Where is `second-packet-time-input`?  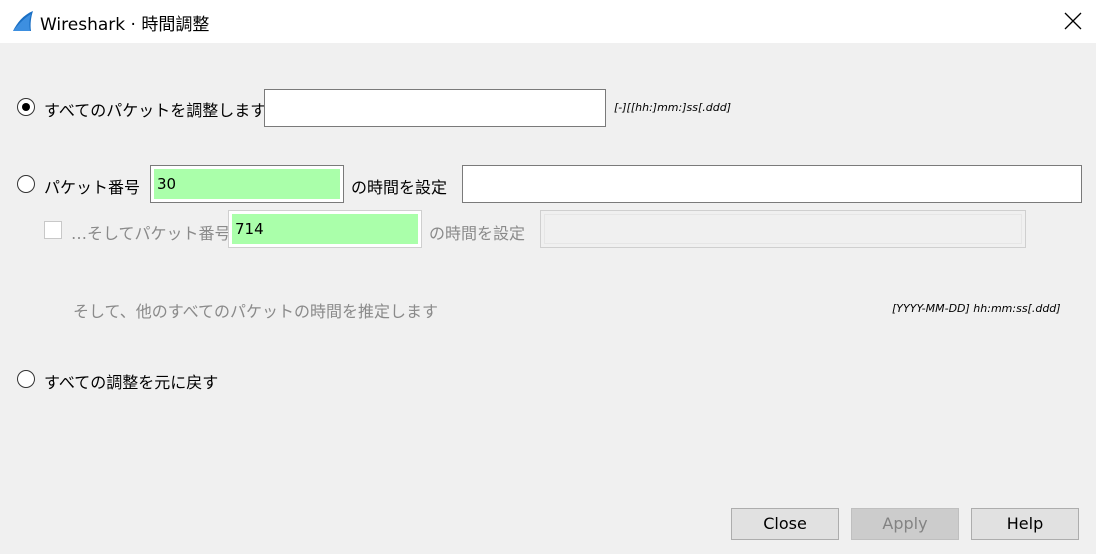
second-packet-time-input is located at coordinates (783, 229).